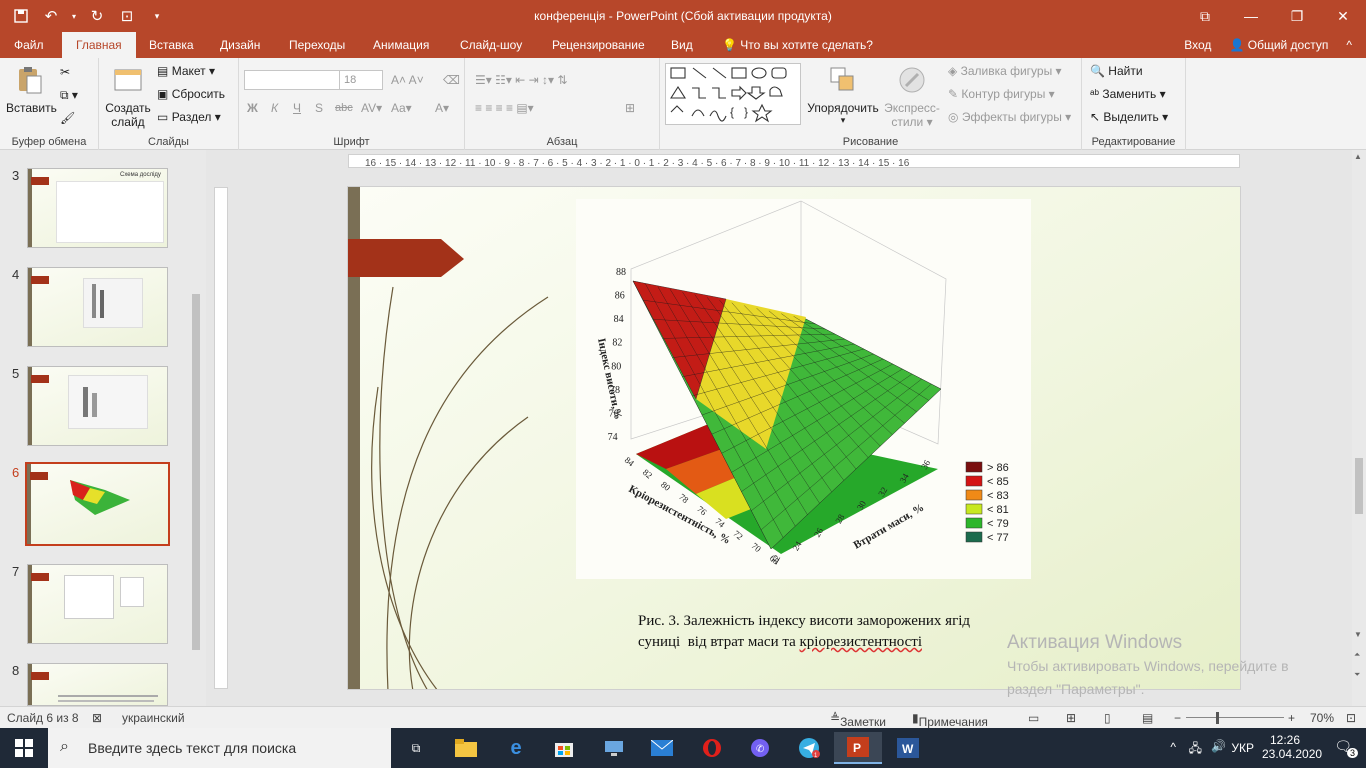  I want to click on slide-sorter-icon: ⊞, so click(1071, 718).